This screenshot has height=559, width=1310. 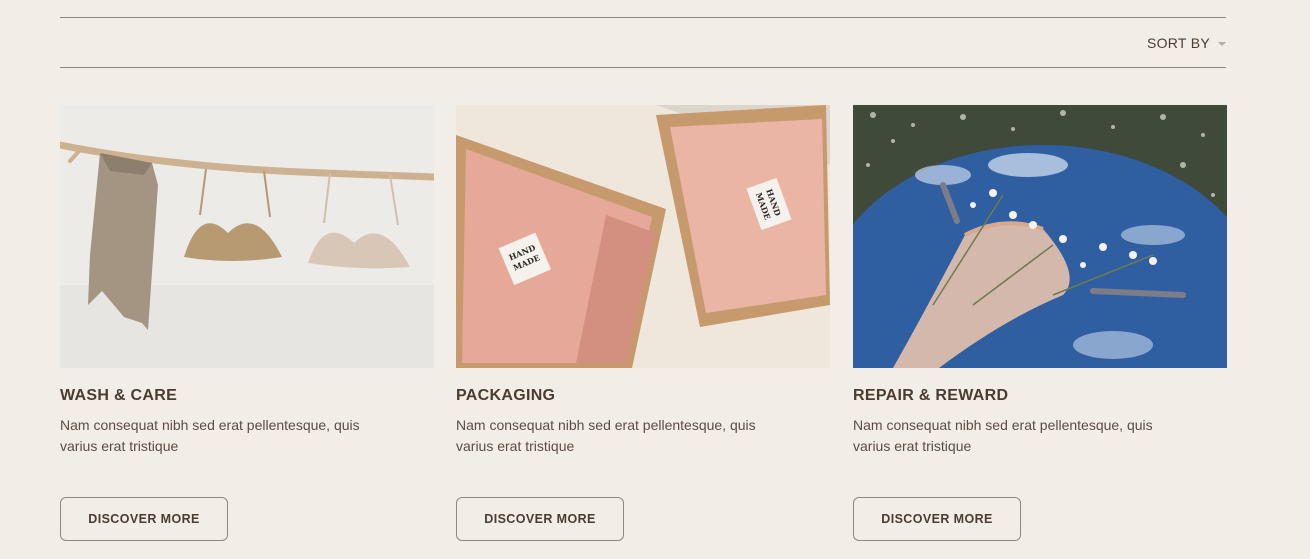 I want to click on mirror-garment-image, so click(x=1040, y=236).